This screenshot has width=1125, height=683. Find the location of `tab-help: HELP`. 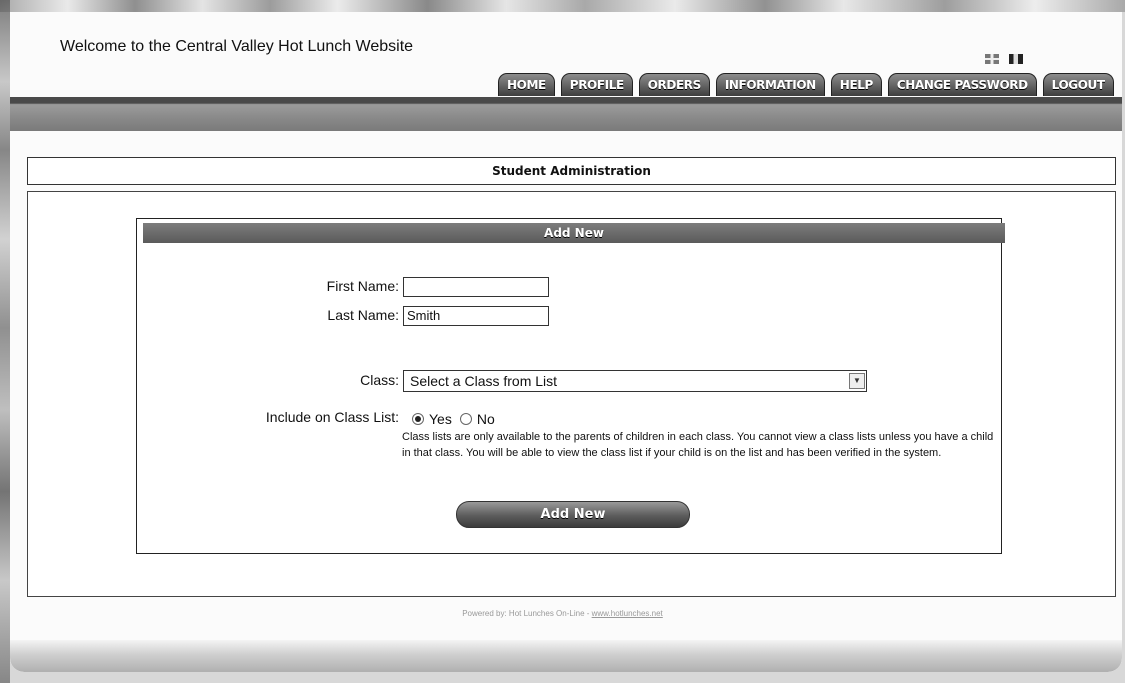

tab-help: HELP is located at coordinates (856, 84).